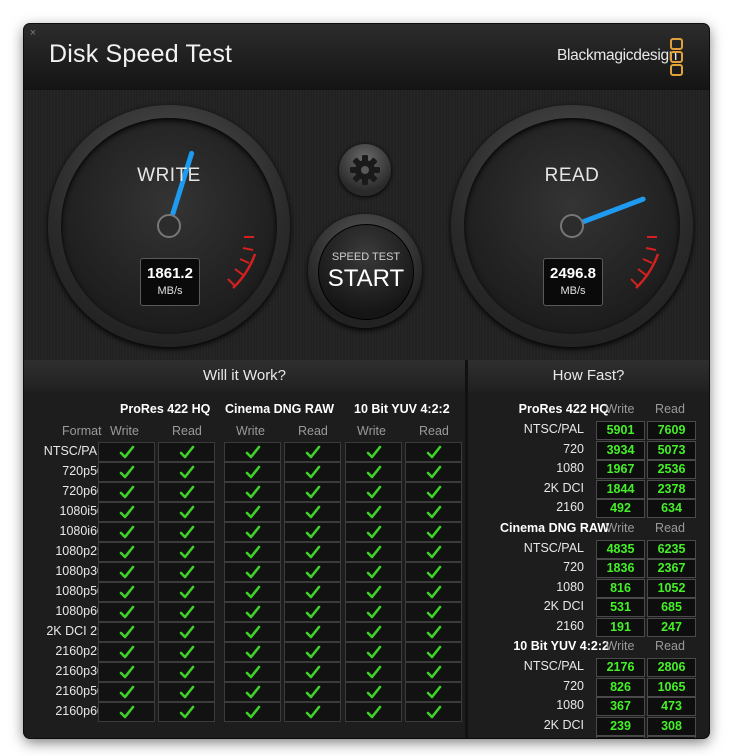  What do you see at coordinates (671, 508) in the screenshot?
I see `read-speed-cell: 634` at bounding box center [671, 508].